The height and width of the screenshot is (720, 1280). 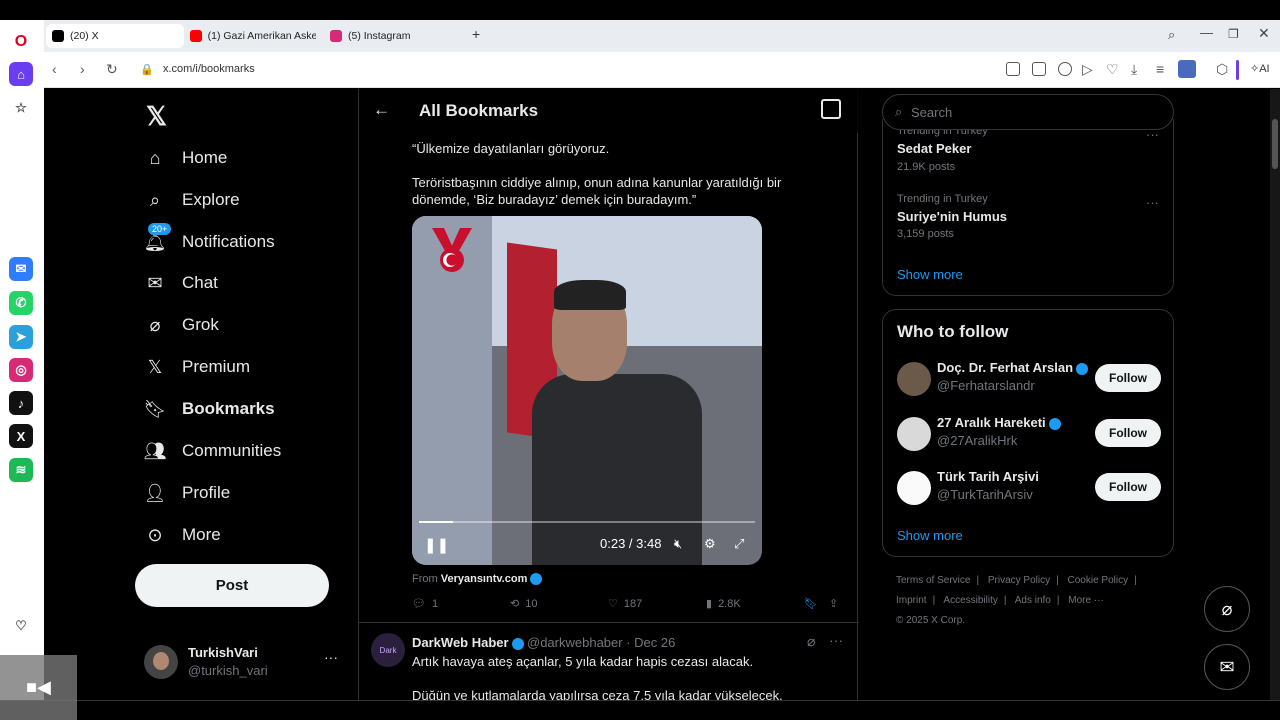 What do you see at coordinates (54, 69) in the screenshot?
I see `back-icon: ‹` at bounding box center [54, 69].